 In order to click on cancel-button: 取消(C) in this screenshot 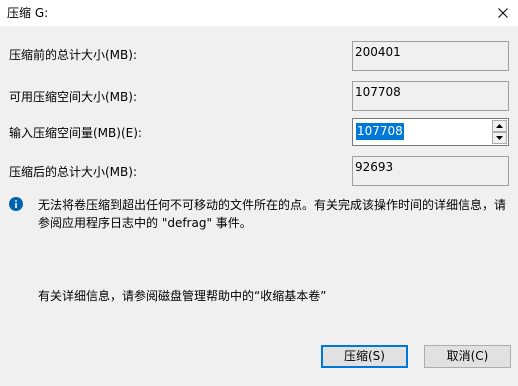, I will do `click(467, 356)`.